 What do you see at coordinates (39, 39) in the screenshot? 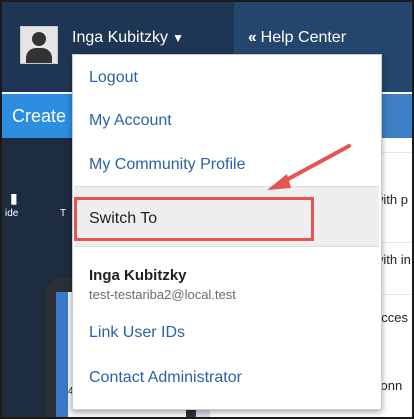
I see `avatar-head-shape` at bounding box center [39, 39].